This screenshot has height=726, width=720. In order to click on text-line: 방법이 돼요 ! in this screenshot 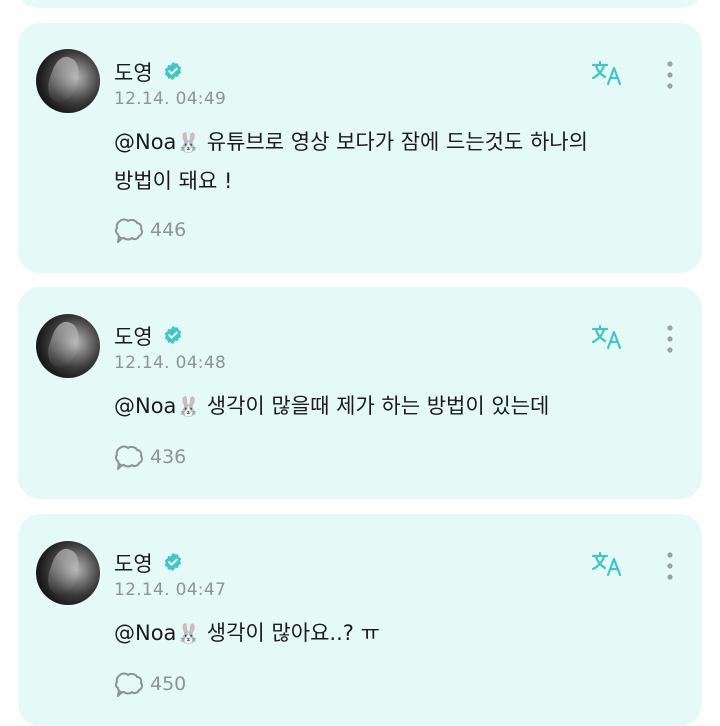, I will do `click(173, 181)`.